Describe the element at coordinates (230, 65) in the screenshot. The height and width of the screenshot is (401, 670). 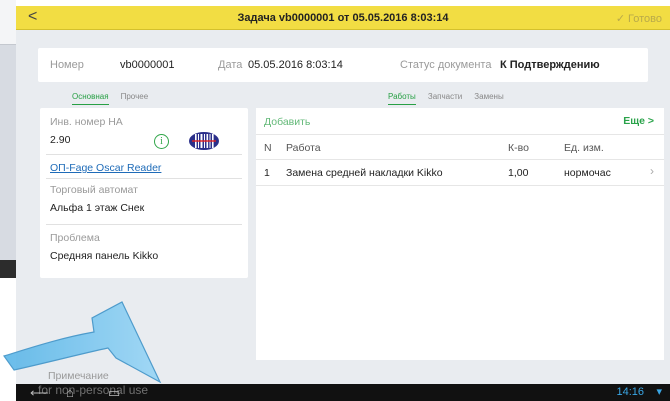
I see `date-label: Дата` at that location.